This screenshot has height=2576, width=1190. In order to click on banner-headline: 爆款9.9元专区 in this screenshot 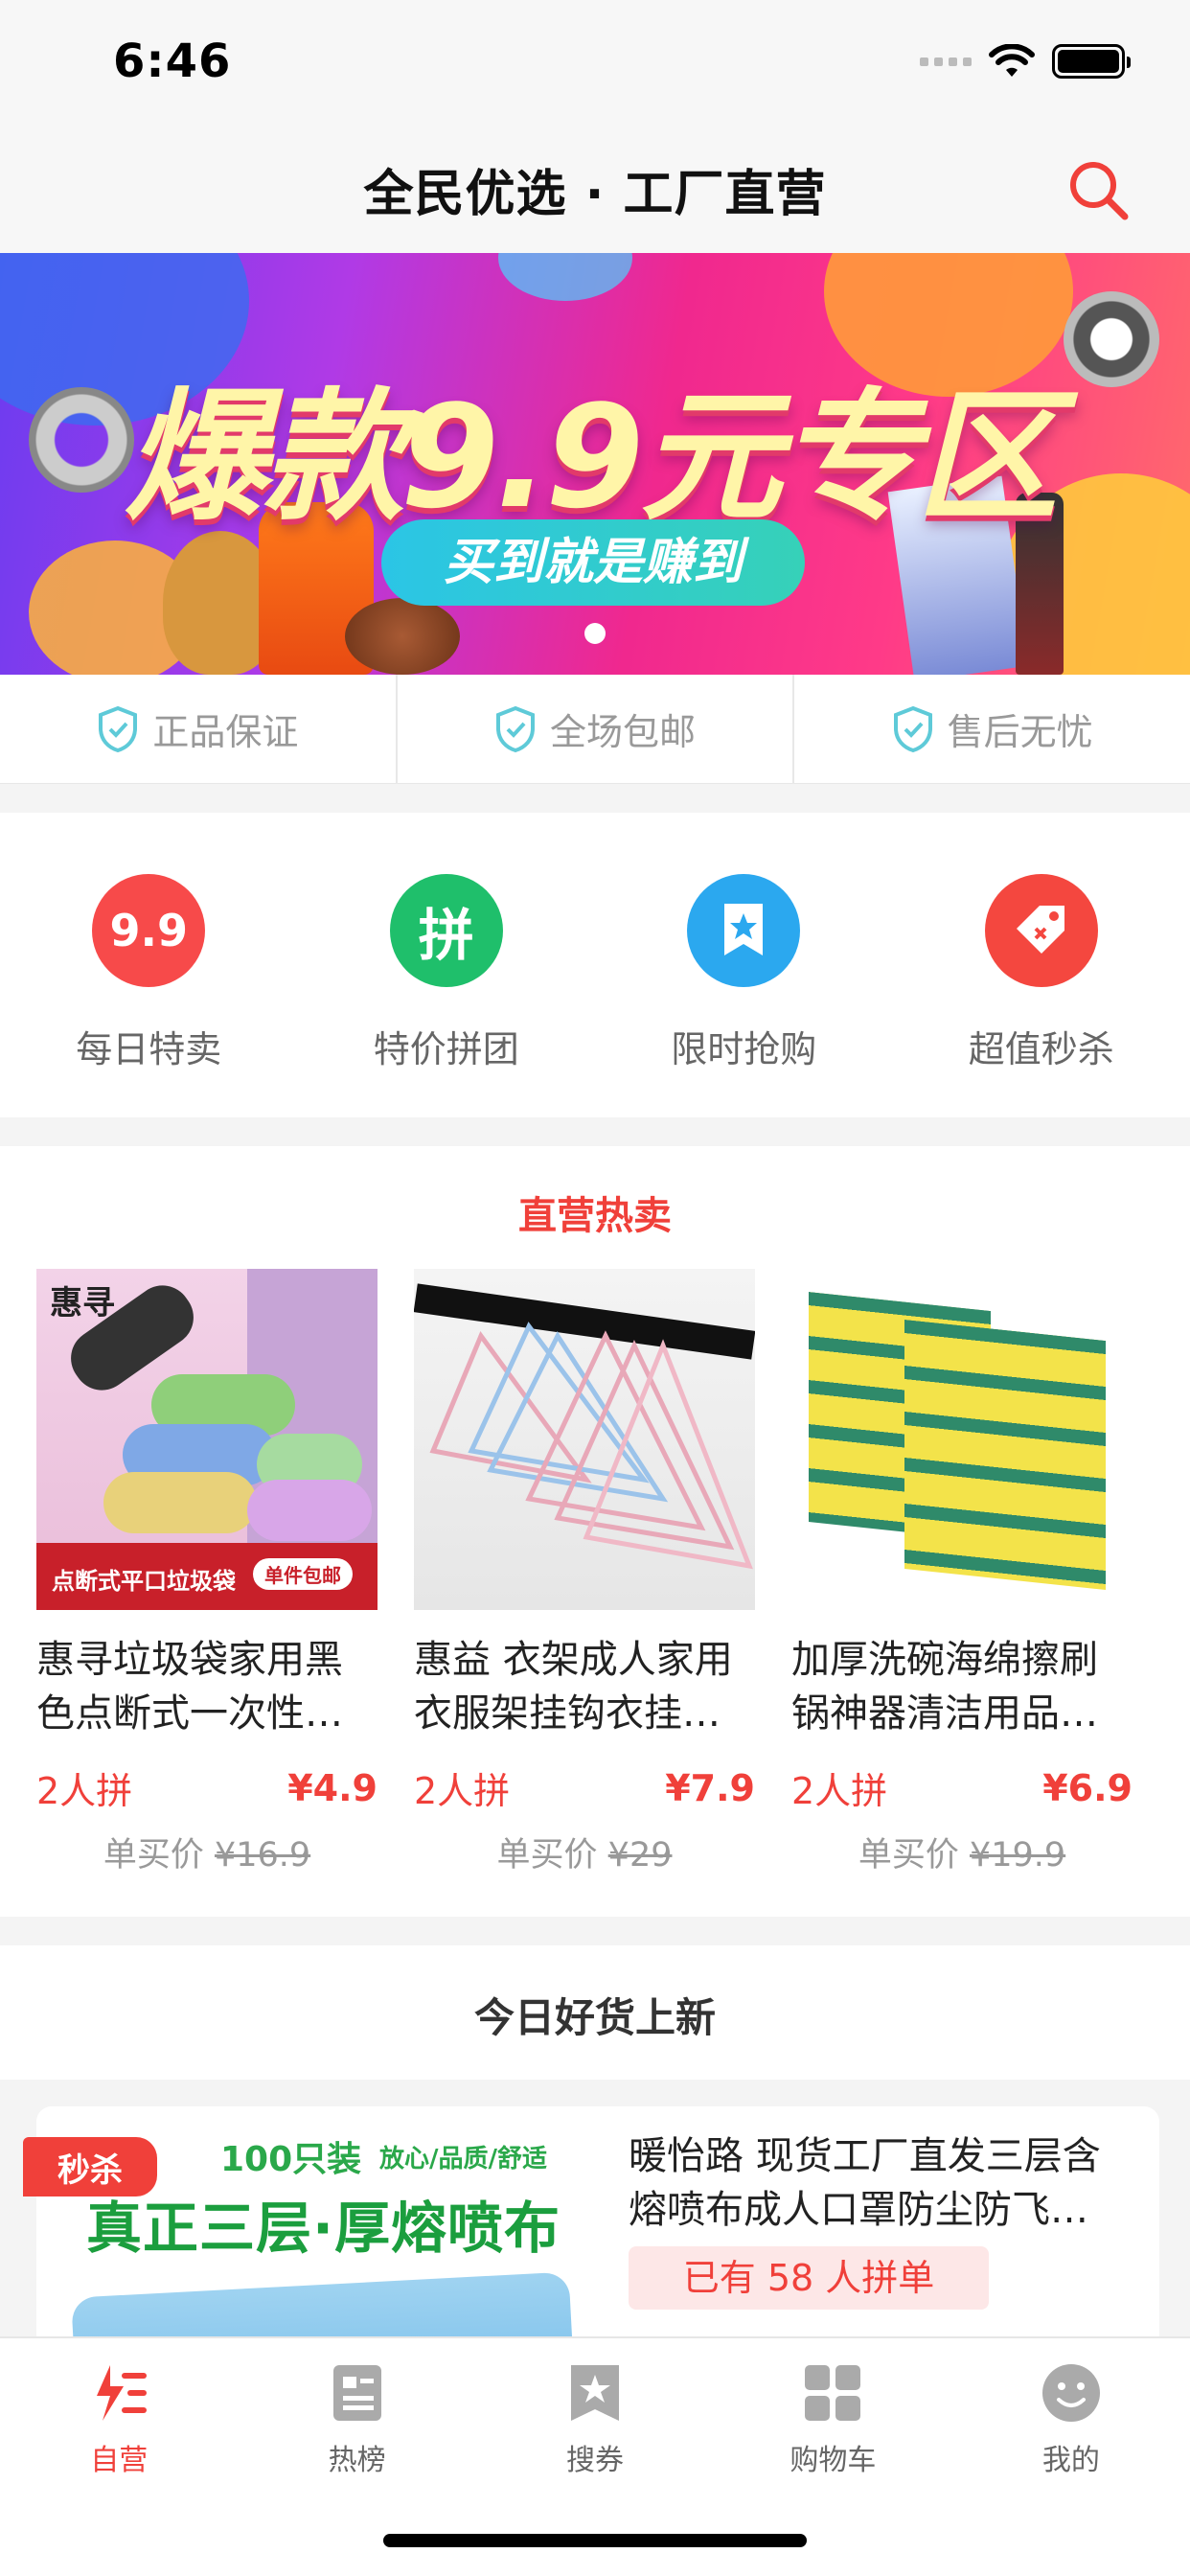, I will do `click(591, 457)`.